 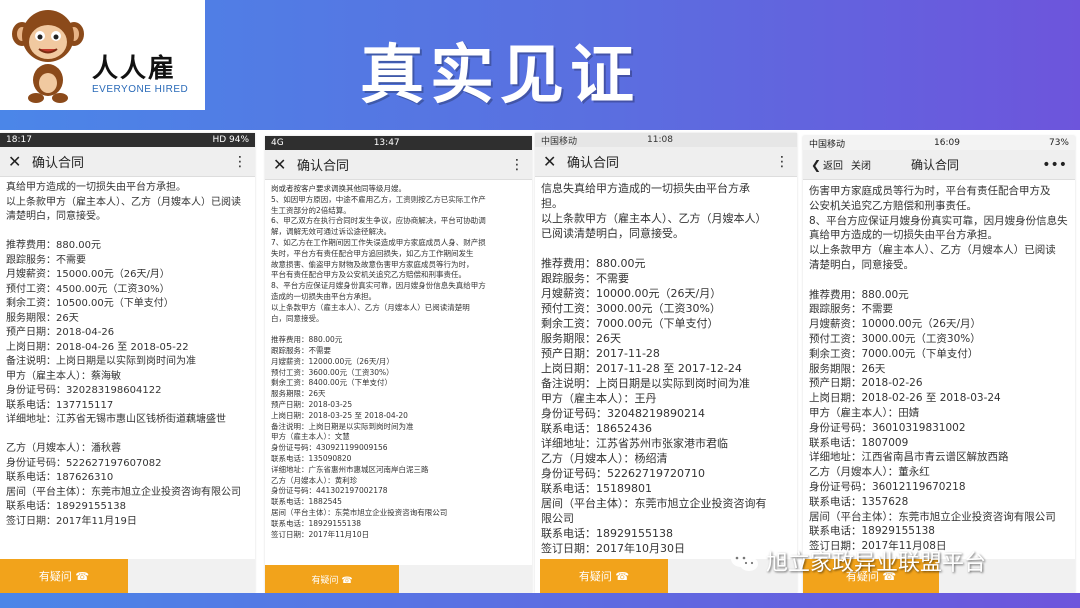 What do you see at coordinates (329, 491) in the screenshot?
I see `contract-line: 身份证号码：441302197002178` at bounding box center [329, 491].